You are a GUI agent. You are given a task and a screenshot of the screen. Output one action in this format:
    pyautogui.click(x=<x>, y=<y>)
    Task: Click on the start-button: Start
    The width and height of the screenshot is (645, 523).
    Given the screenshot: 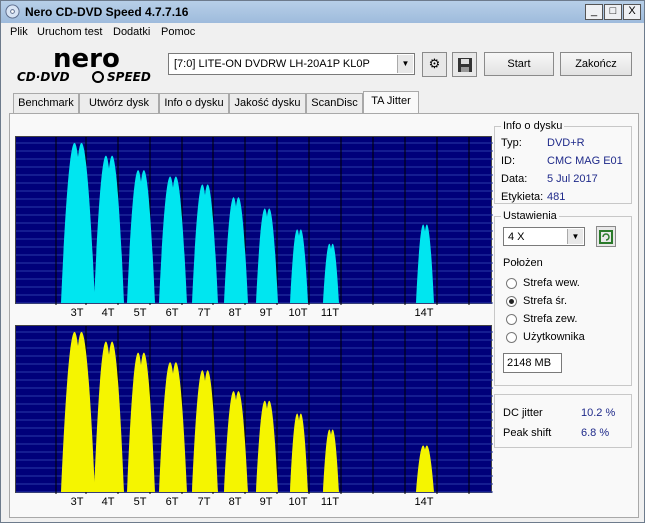 What is the action you would take?
    pyautogui.click(x=519, y=64)
    